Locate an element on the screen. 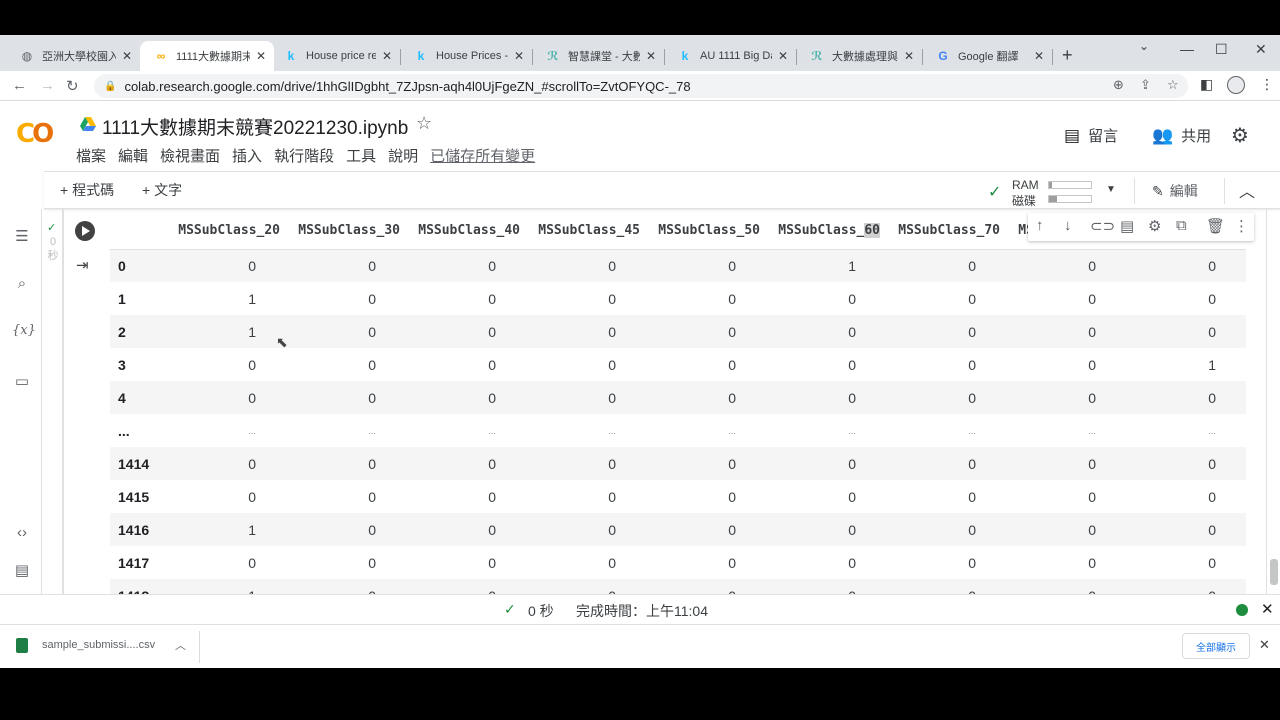 This screenshot has width=1280, height=720. share-button: 👥 共用 is located at coordinates (1181, 135).